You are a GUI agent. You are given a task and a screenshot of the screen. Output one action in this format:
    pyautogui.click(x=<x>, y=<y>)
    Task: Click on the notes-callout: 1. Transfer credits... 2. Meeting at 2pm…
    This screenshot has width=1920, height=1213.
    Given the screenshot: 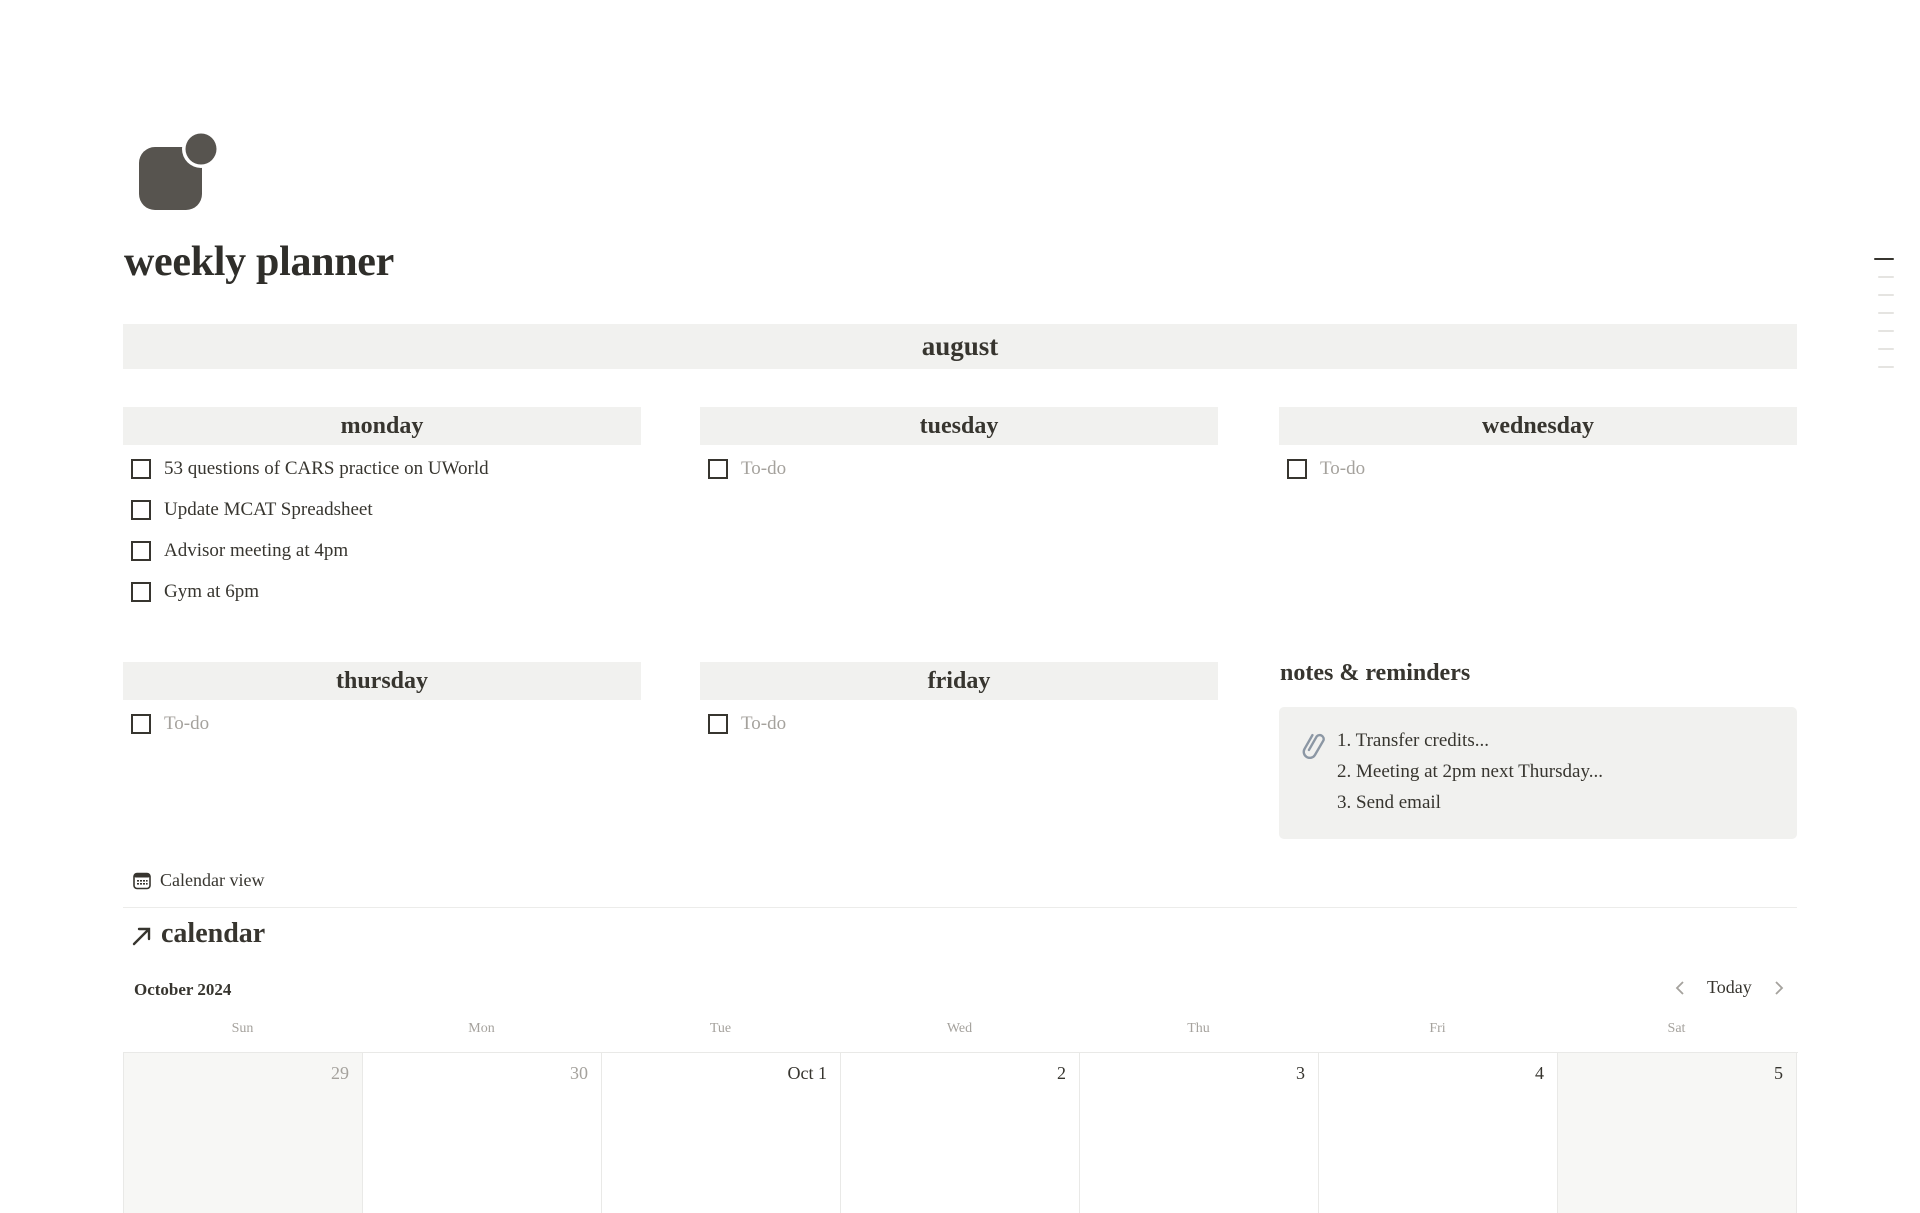 What is the action you would take?
    pyautogui.click(x=1538, y=773)
    